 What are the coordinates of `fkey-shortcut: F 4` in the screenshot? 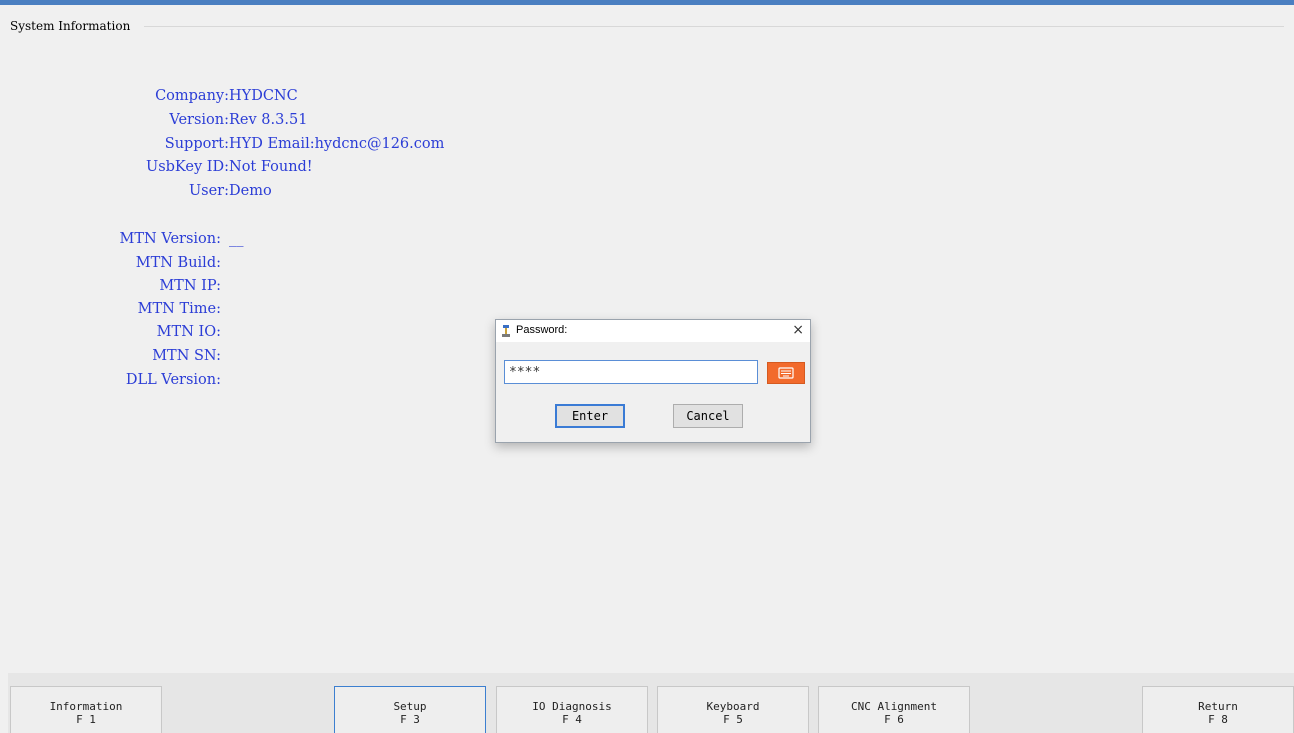 It's located at (572, 719).